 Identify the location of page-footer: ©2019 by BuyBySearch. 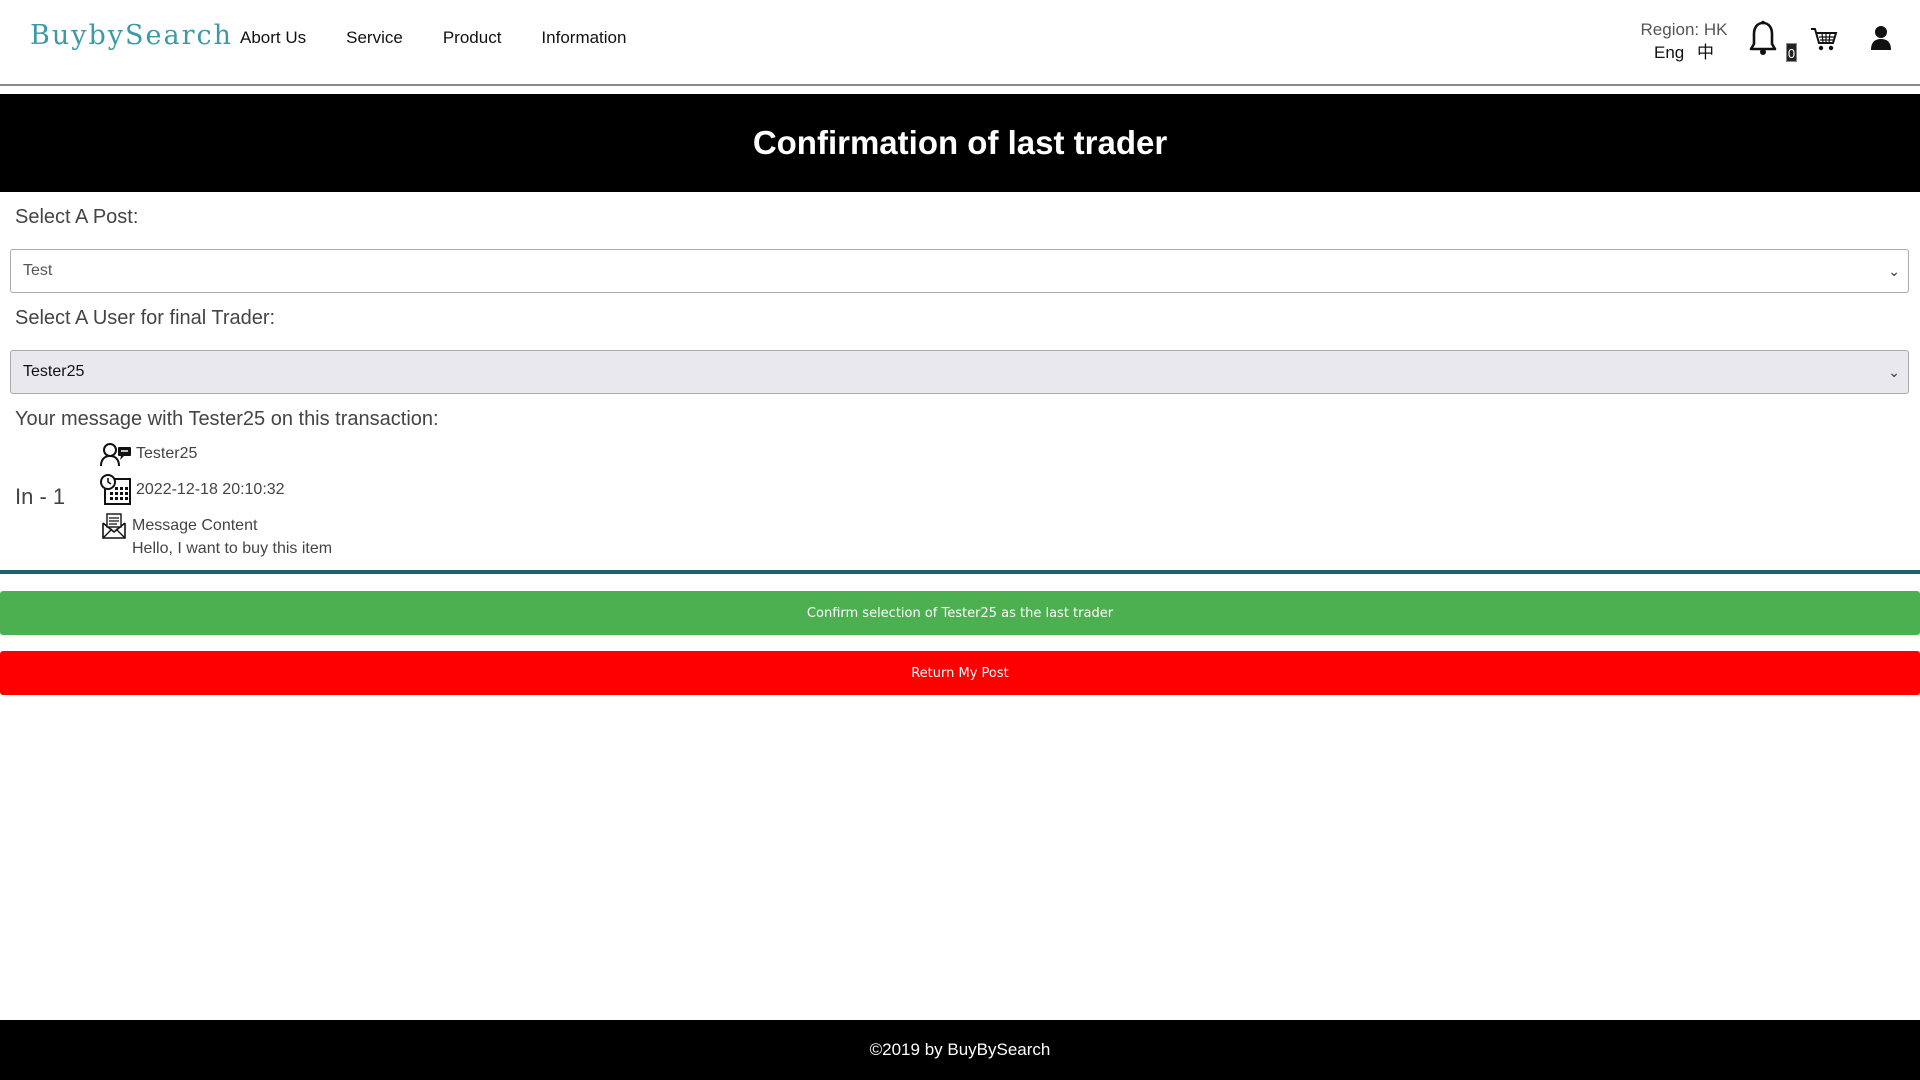
(960, 1050).